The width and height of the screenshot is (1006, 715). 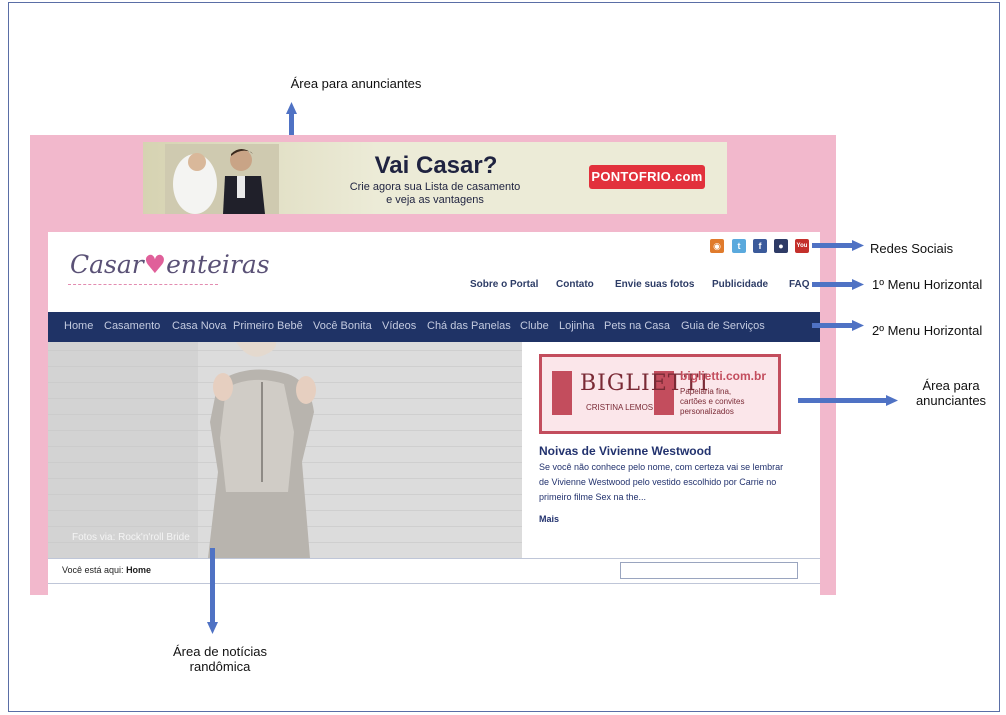 I want to click on pontofrio-logo: PONTOFRIO.com, so click(x=647, y=177).